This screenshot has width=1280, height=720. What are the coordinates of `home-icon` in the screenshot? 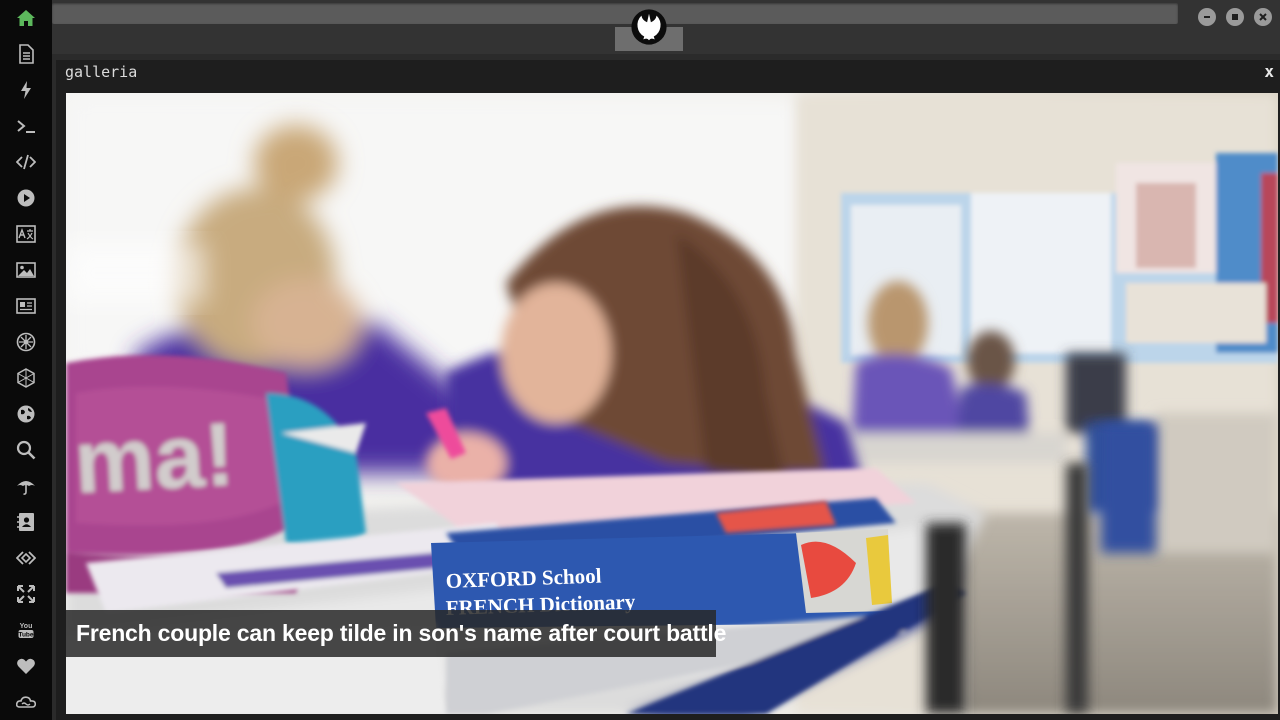 It's located at (26, 18).